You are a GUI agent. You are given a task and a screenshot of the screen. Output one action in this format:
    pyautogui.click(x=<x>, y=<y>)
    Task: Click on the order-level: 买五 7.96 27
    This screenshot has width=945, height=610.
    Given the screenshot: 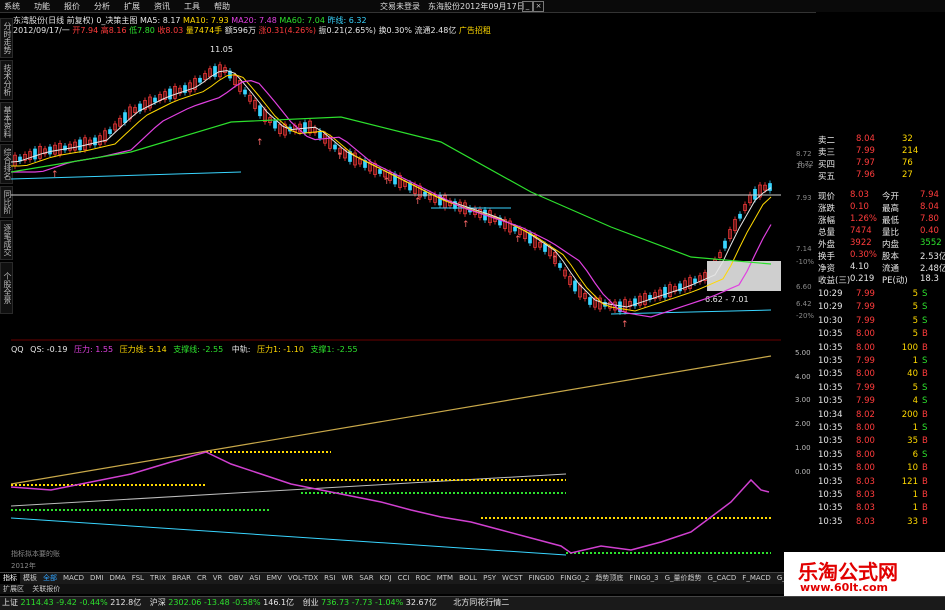 What is the action you would take?
    pyautogui.click(x=880, y=176)
    